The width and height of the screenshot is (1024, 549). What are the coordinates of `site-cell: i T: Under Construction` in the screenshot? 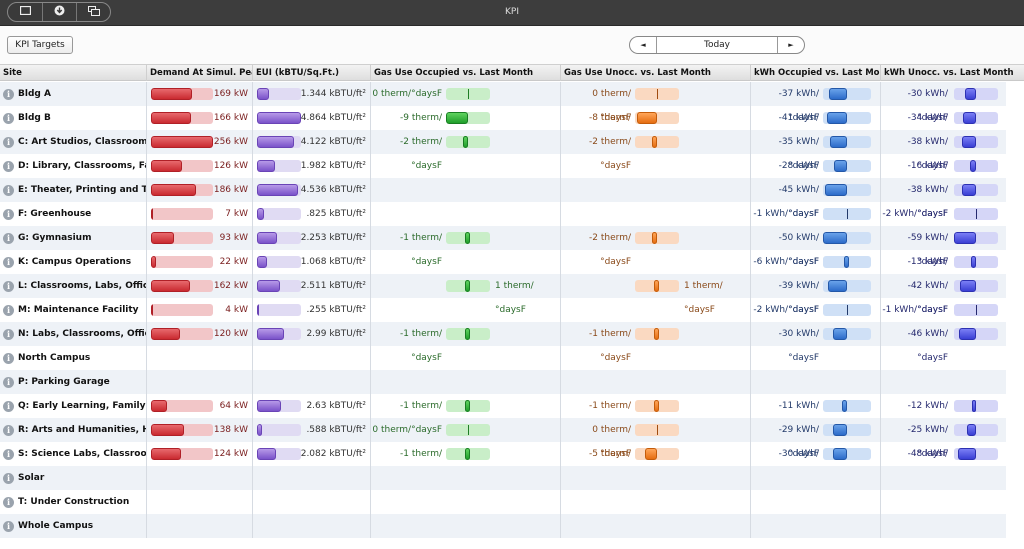 It's located at (73, 502).